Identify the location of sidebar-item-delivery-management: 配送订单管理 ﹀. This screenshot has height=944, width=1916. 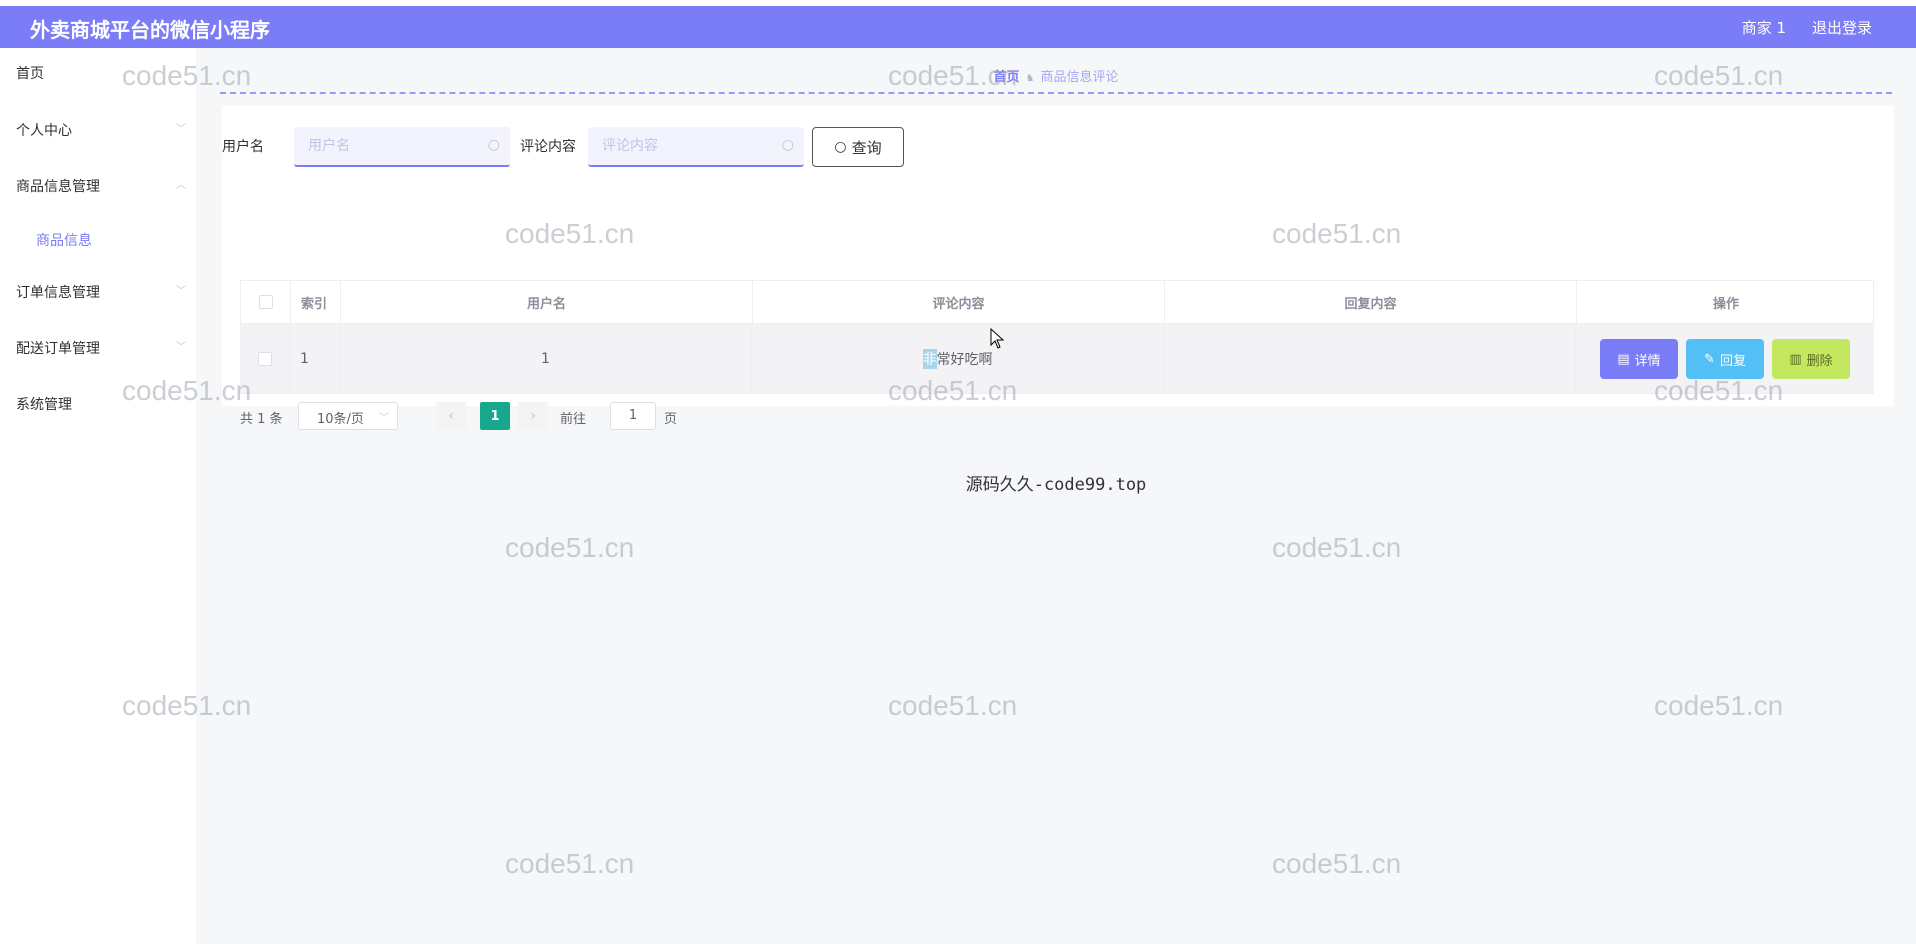
(105, 348).